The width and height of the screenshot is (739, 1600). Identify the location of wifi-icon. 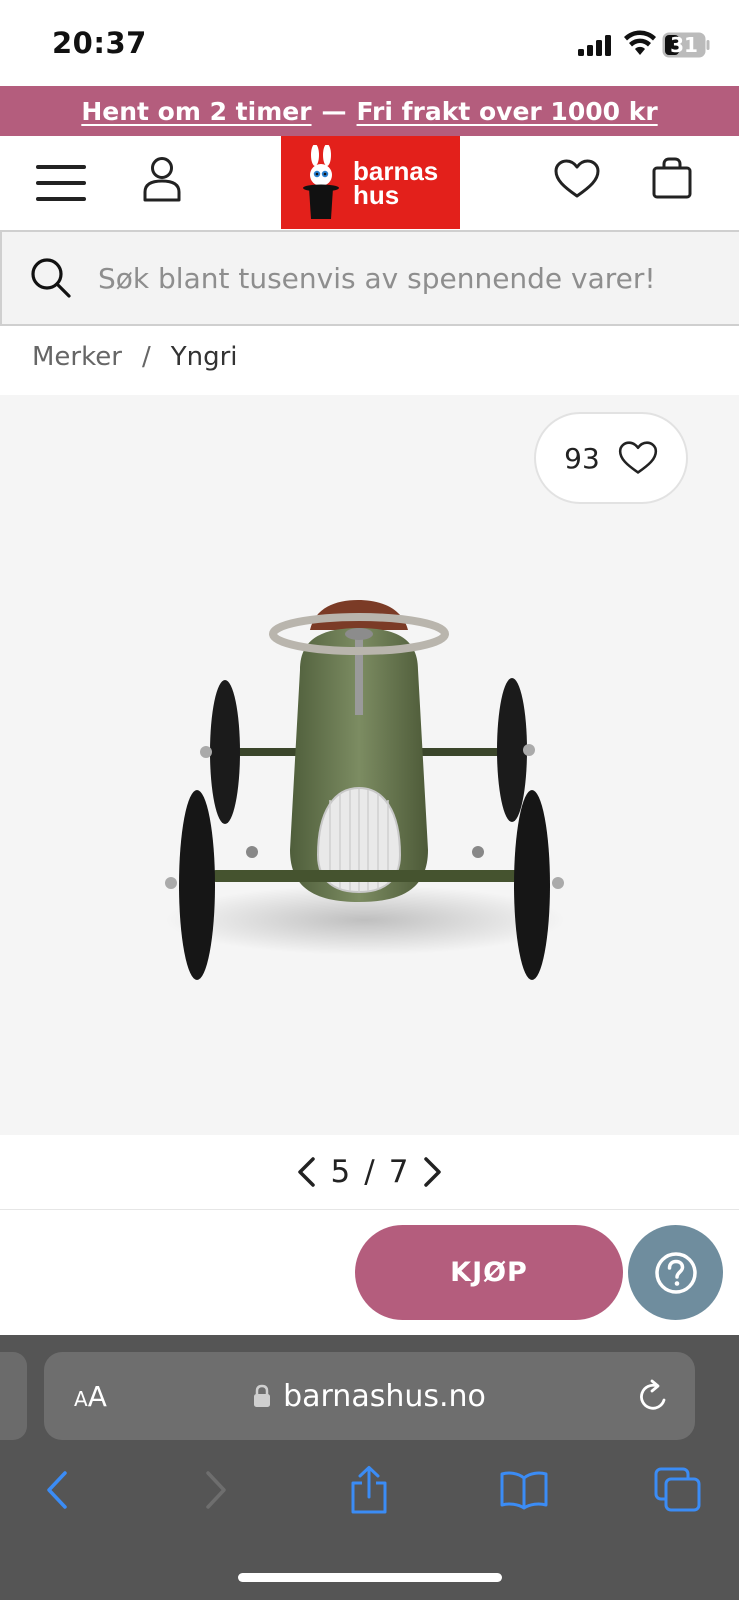
(640, 45).